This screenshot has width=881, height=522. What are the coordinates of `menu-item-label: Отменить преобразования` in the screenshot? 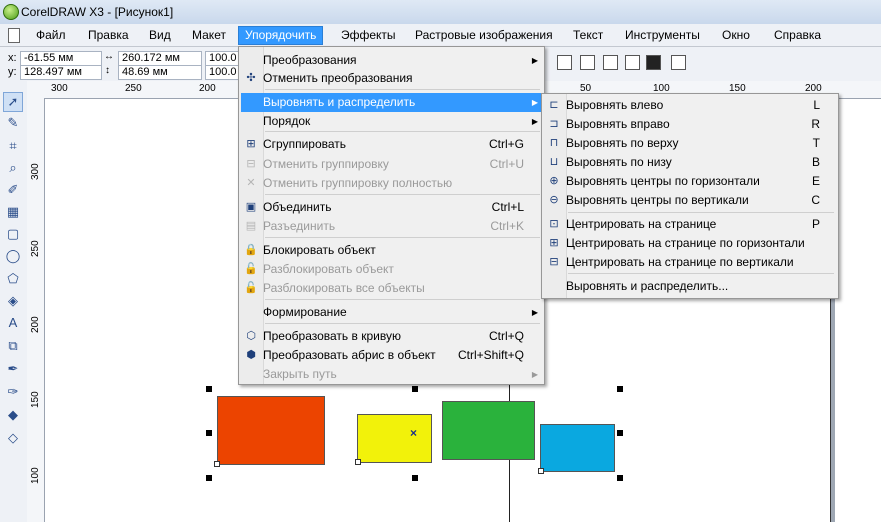 It's located at (338, 78).